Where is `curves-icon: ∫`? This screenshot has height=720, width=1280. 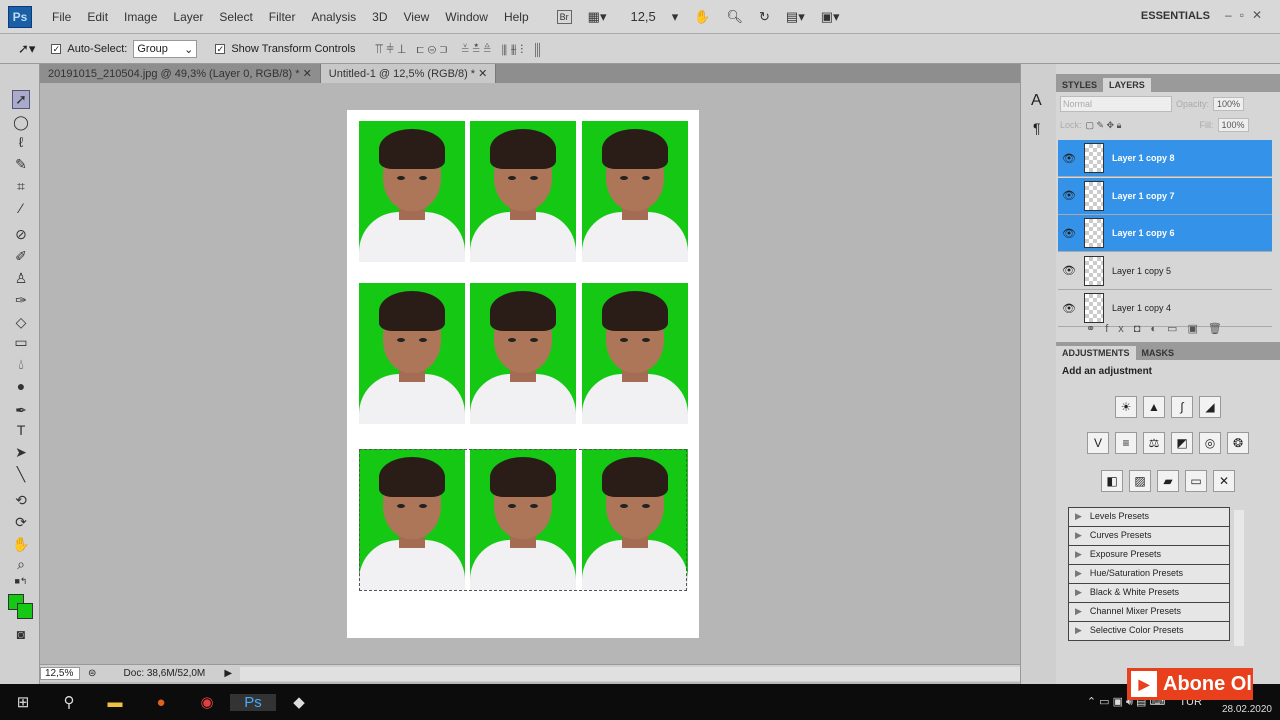
curves-icon: ∫ is located at coordinates (1182, 407).